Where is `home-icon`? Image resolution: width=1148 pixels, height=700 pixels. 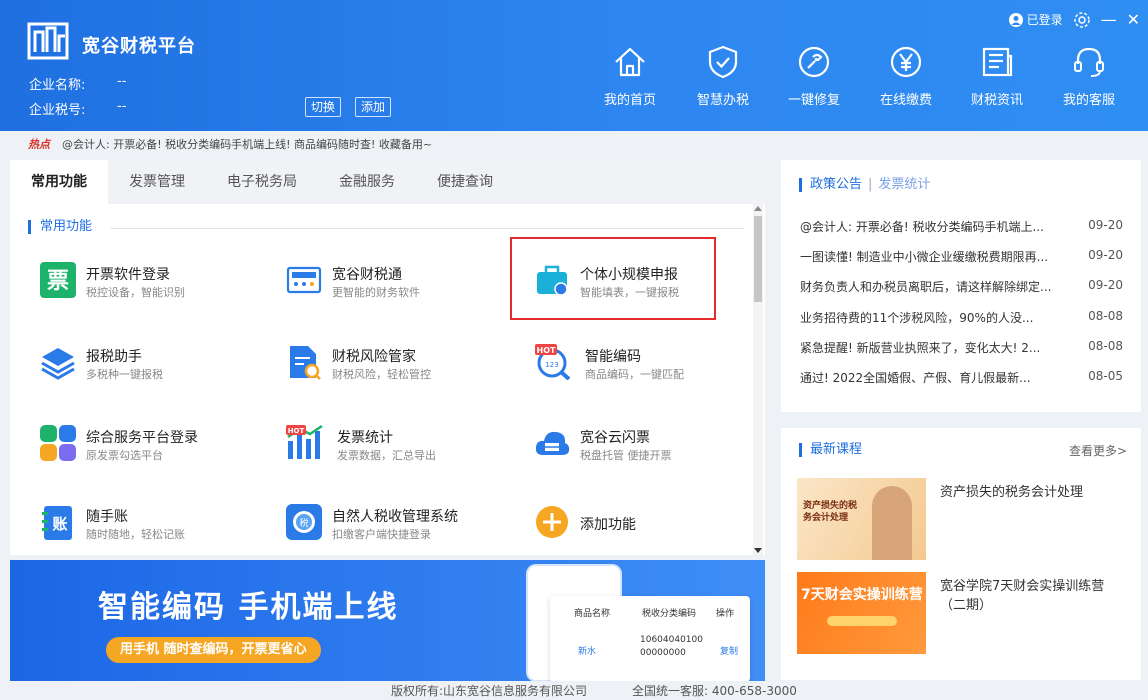 home-icon is located at coordinates (630, 62).